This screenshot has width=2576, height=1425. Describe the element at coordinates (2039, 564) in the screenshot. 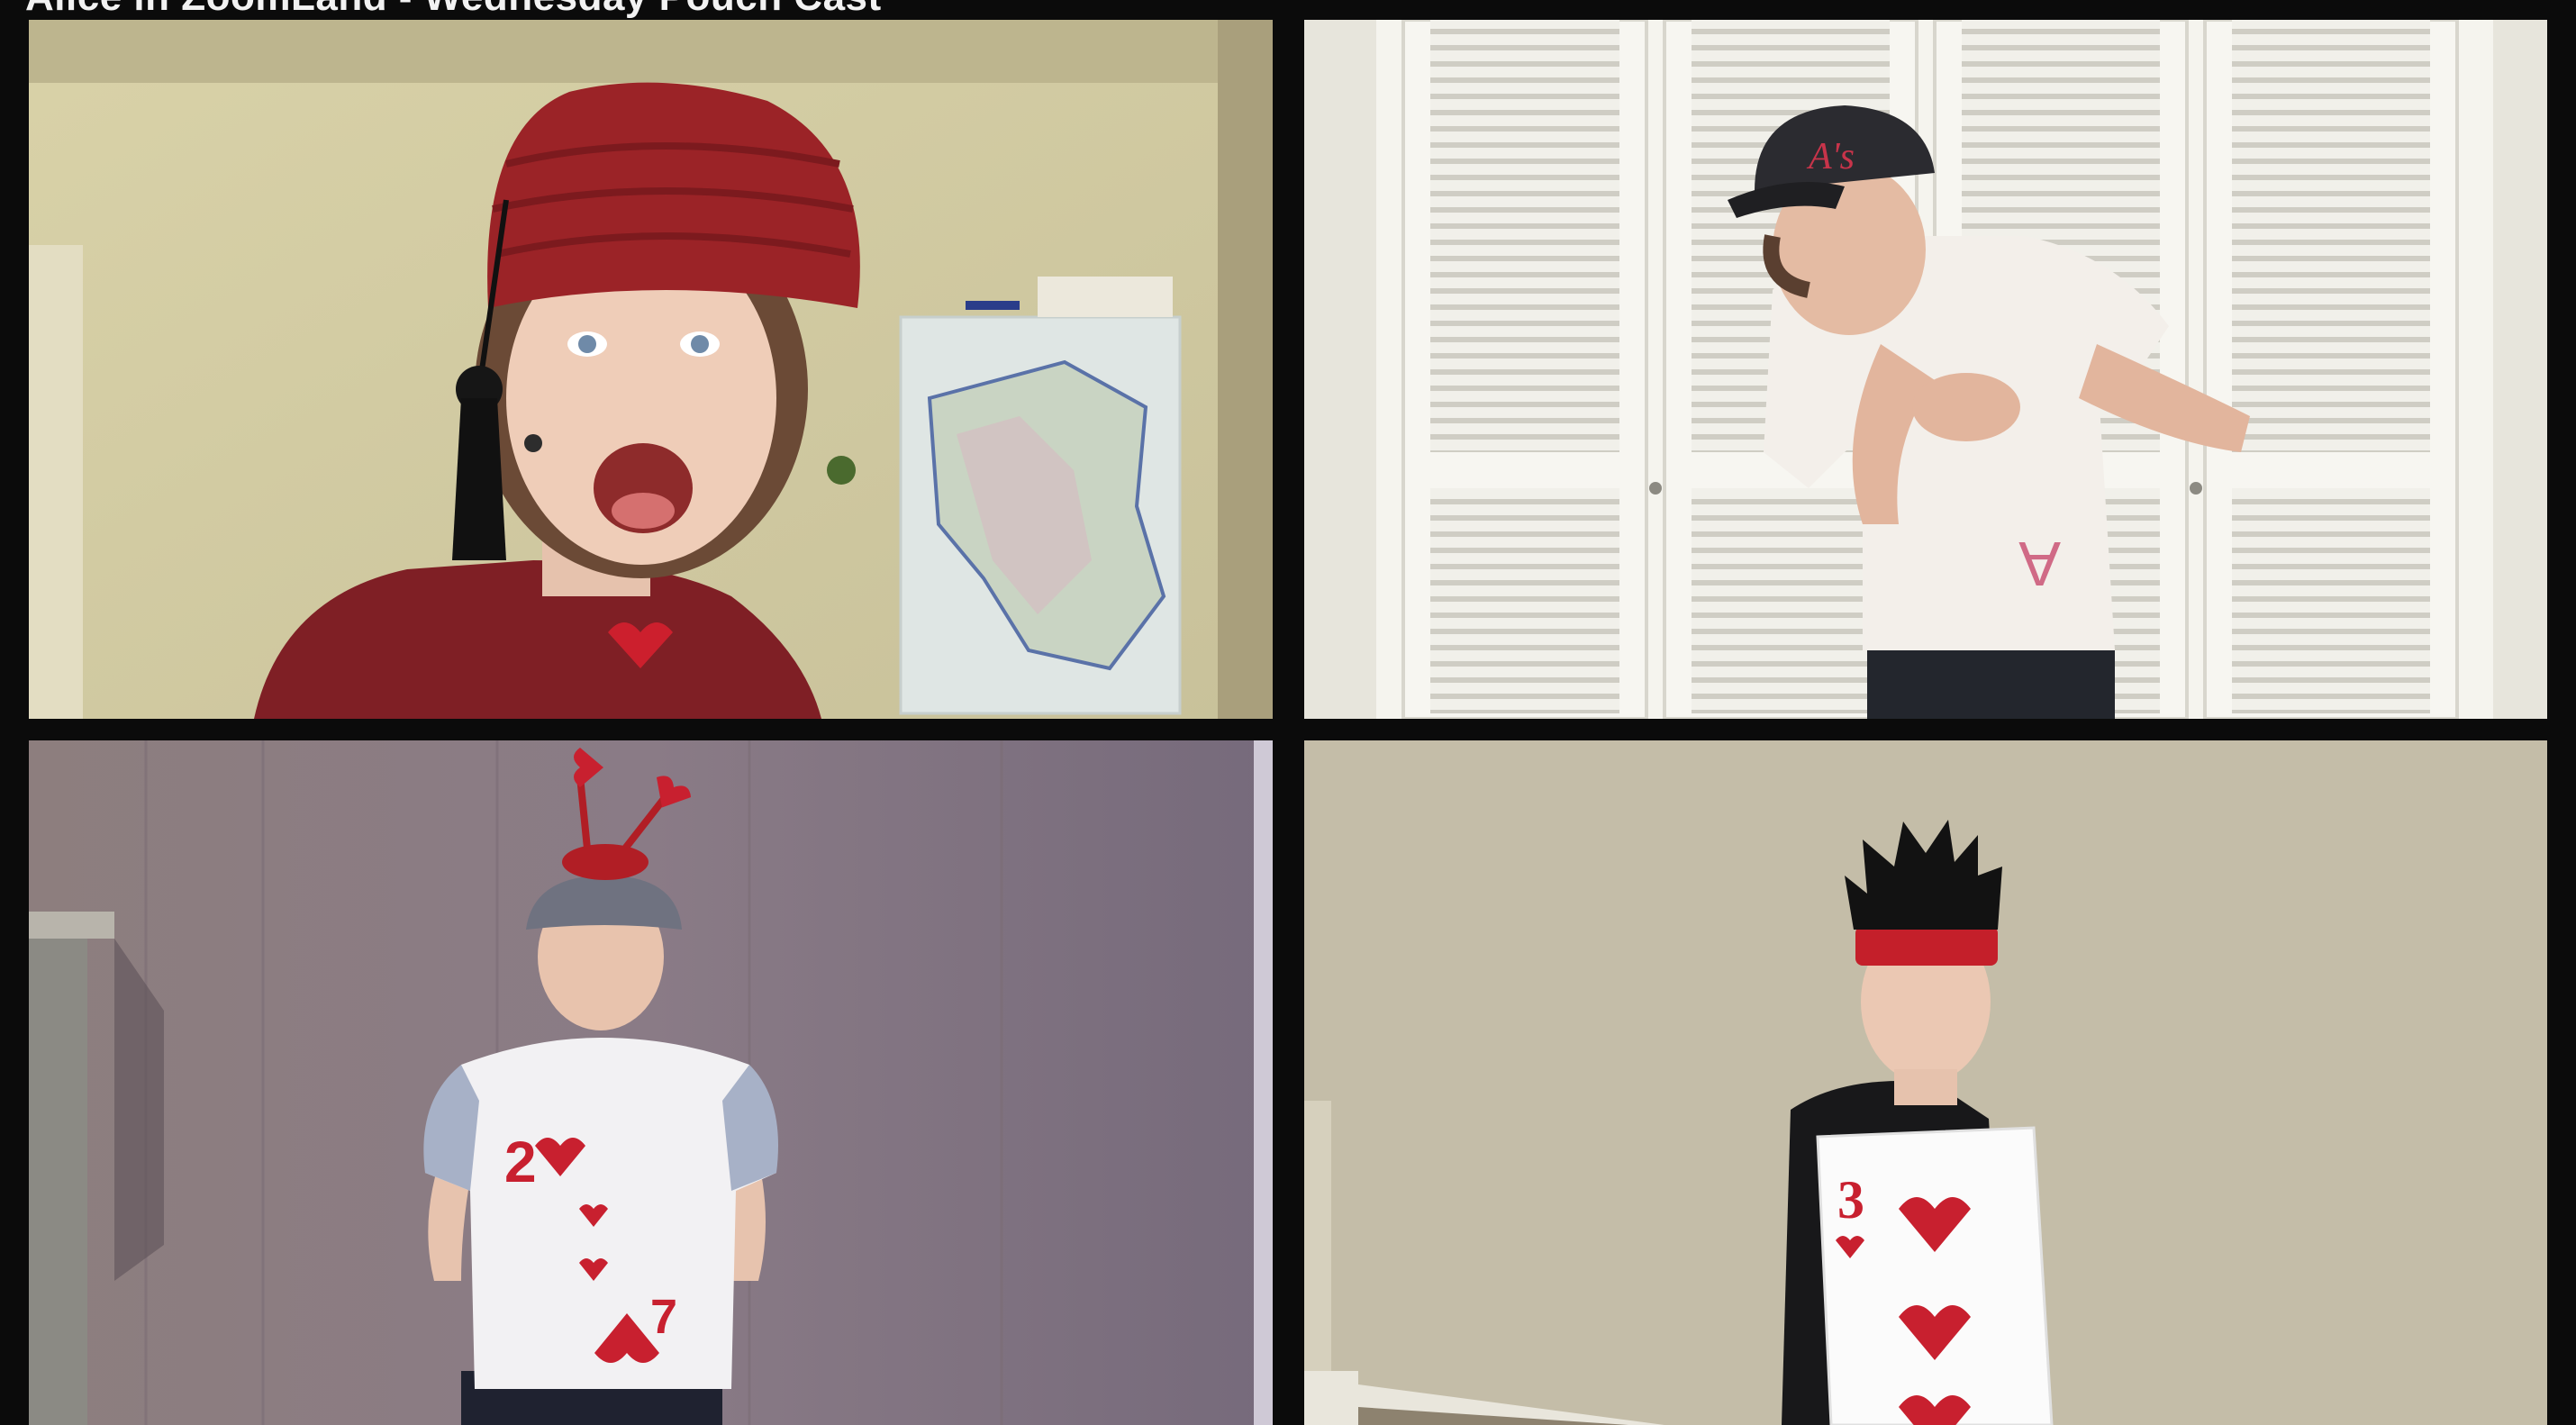

I see `shirt-card-letter: A` at that location.